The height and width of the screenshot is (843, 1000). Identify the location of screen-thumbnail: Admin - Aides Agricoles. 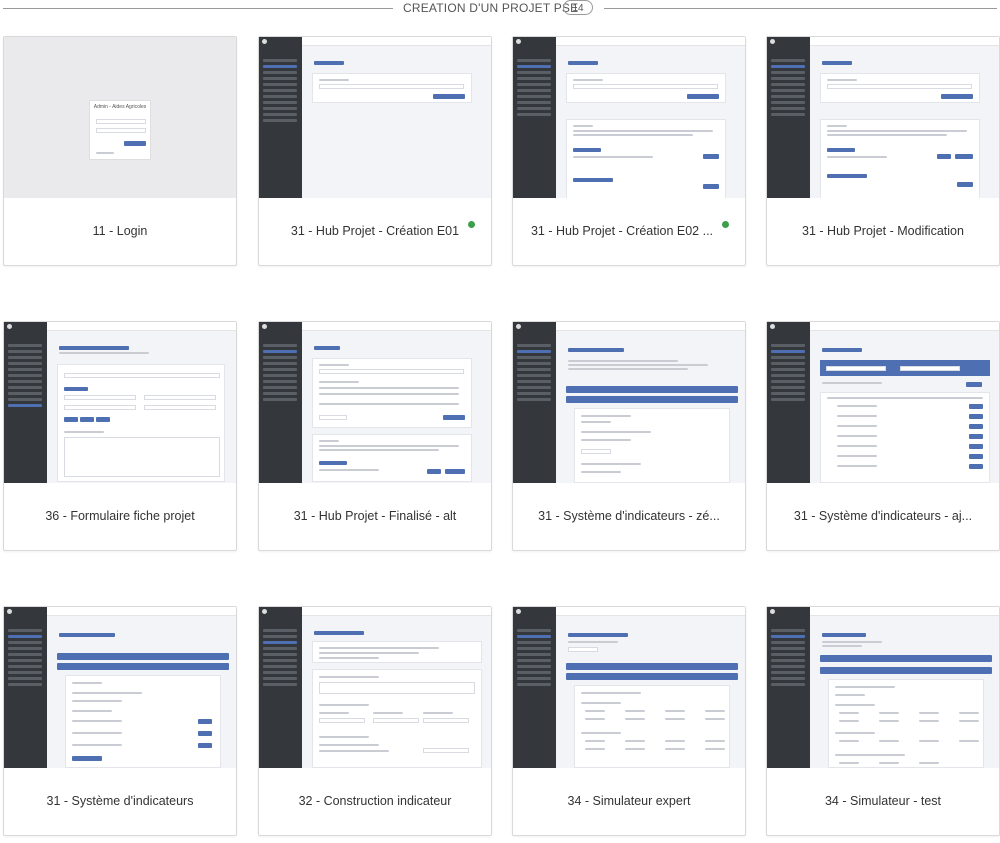
(120, 117).